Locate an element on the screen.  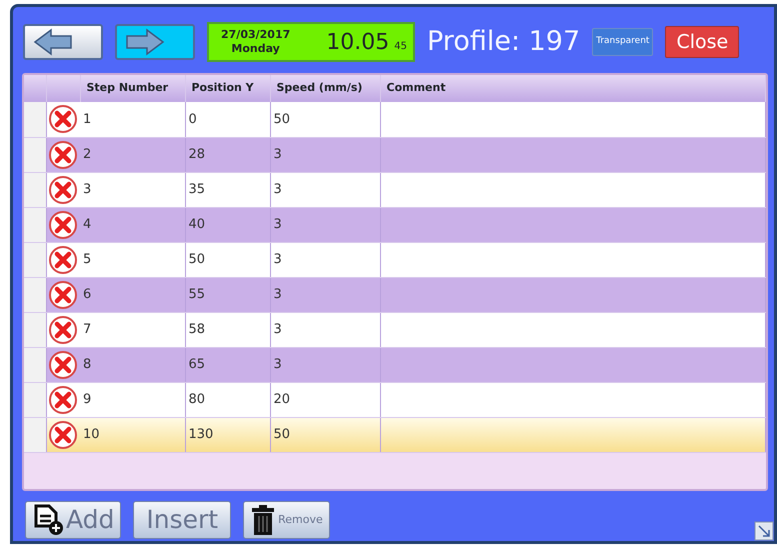
table-row: 5 50 3 is located at coordinates (395, 259).